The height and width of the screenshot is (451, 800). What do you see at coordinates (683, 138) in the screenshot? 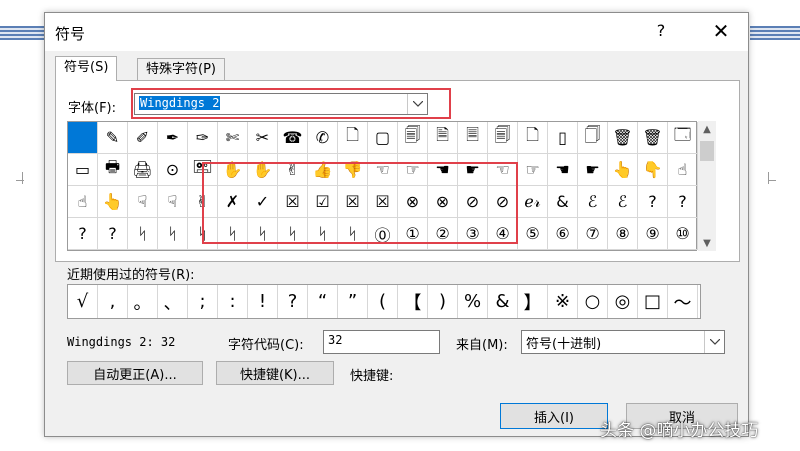
I see `symbol-cell: 🗔` at bounding box center [683, 138].